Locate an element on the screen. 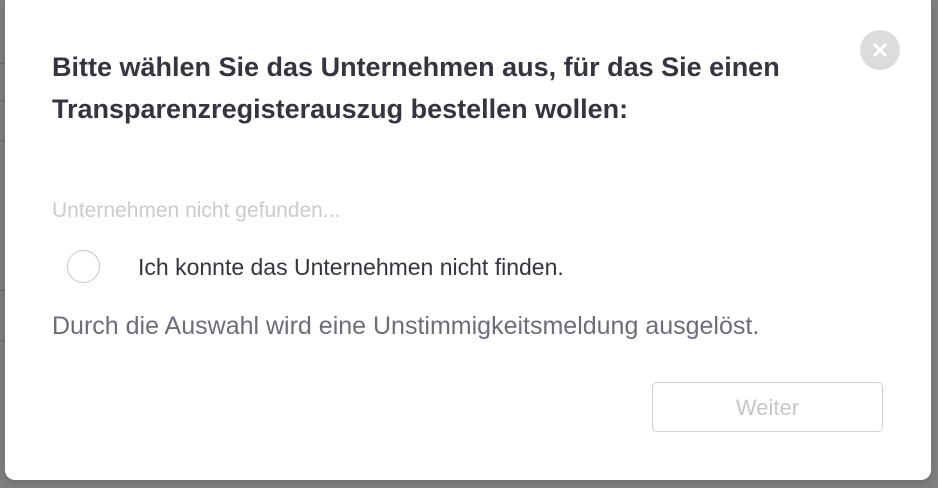 This screenshot has width=938, height=488. close-button is located at coordinates (880, 50).